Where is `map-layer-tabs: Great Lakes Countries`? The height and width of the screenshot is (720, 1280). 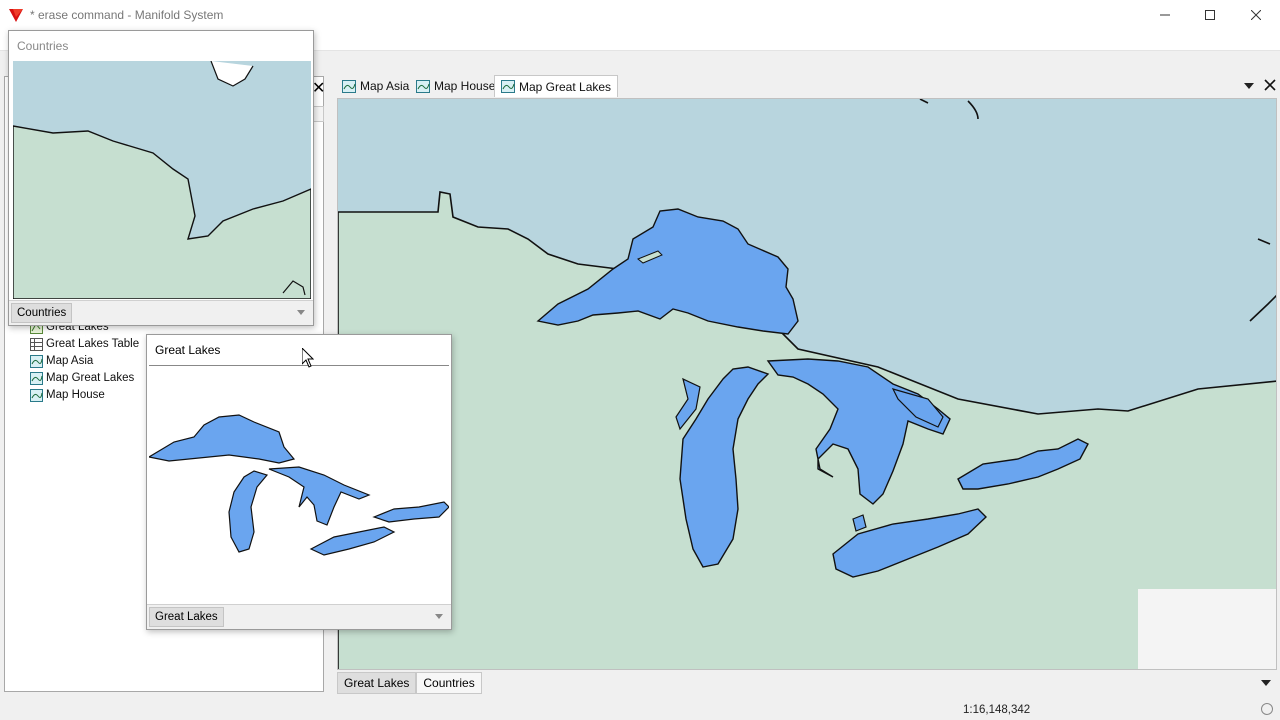
map-layer-tabs: Great Lakes Countries is located at coordinates (409, 683).